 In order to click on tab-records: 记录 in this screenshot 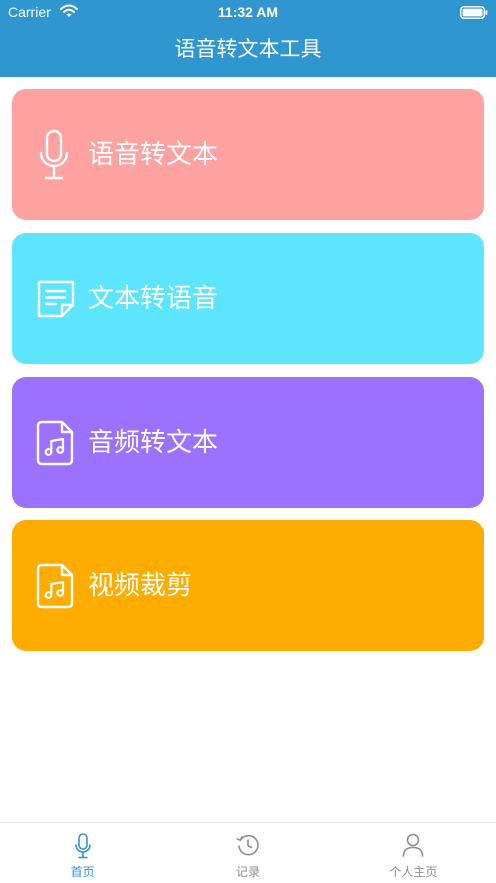, I will do `click(247, 853)`.